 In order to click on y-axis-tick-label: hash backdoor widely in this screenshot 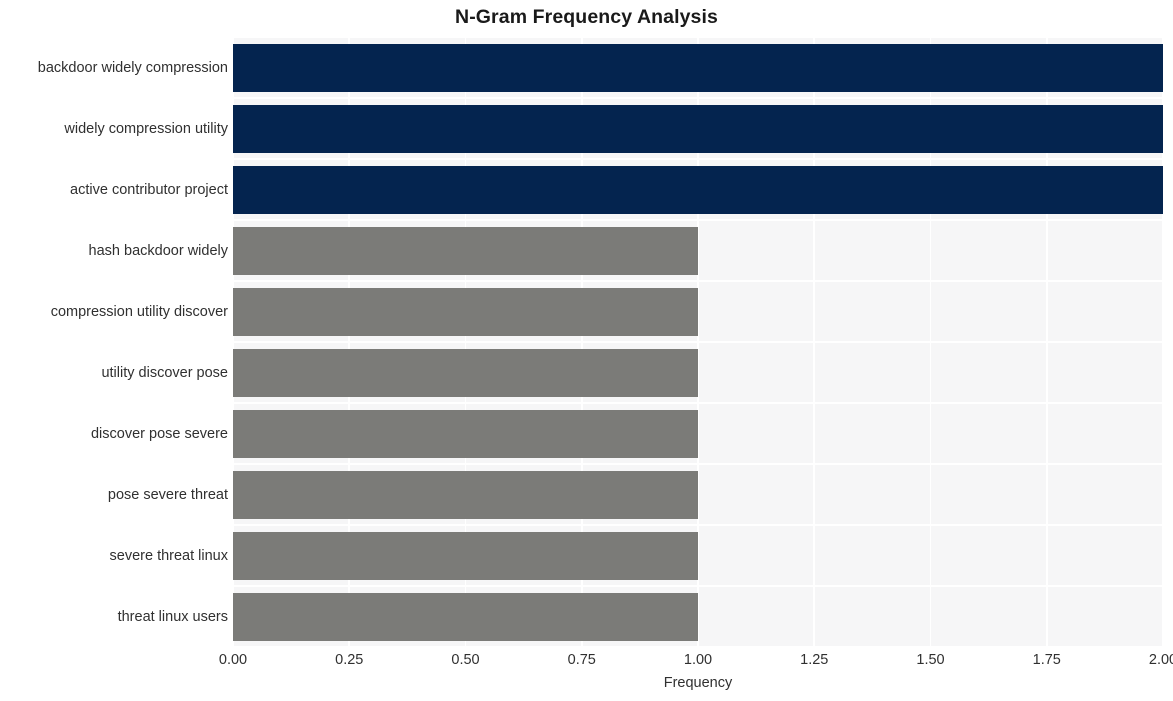, I will do `click(158, 250)`.